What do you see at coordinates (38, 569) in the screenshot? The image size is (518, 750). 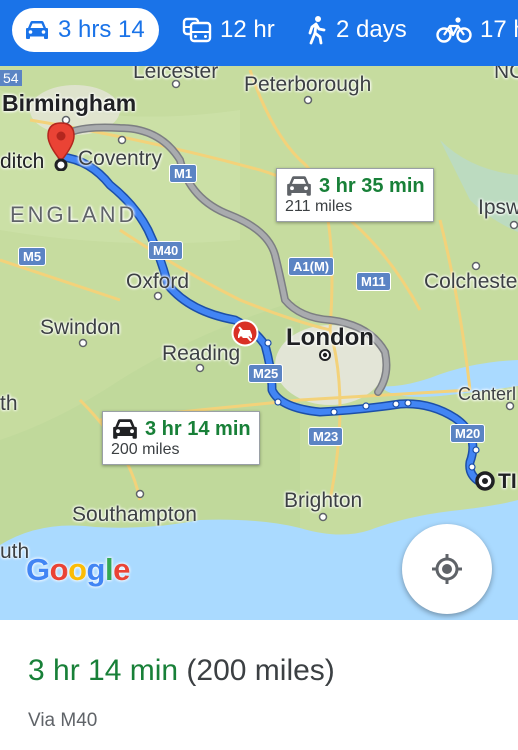 I see `logo-letter: G` at bounding box center [38, 569].